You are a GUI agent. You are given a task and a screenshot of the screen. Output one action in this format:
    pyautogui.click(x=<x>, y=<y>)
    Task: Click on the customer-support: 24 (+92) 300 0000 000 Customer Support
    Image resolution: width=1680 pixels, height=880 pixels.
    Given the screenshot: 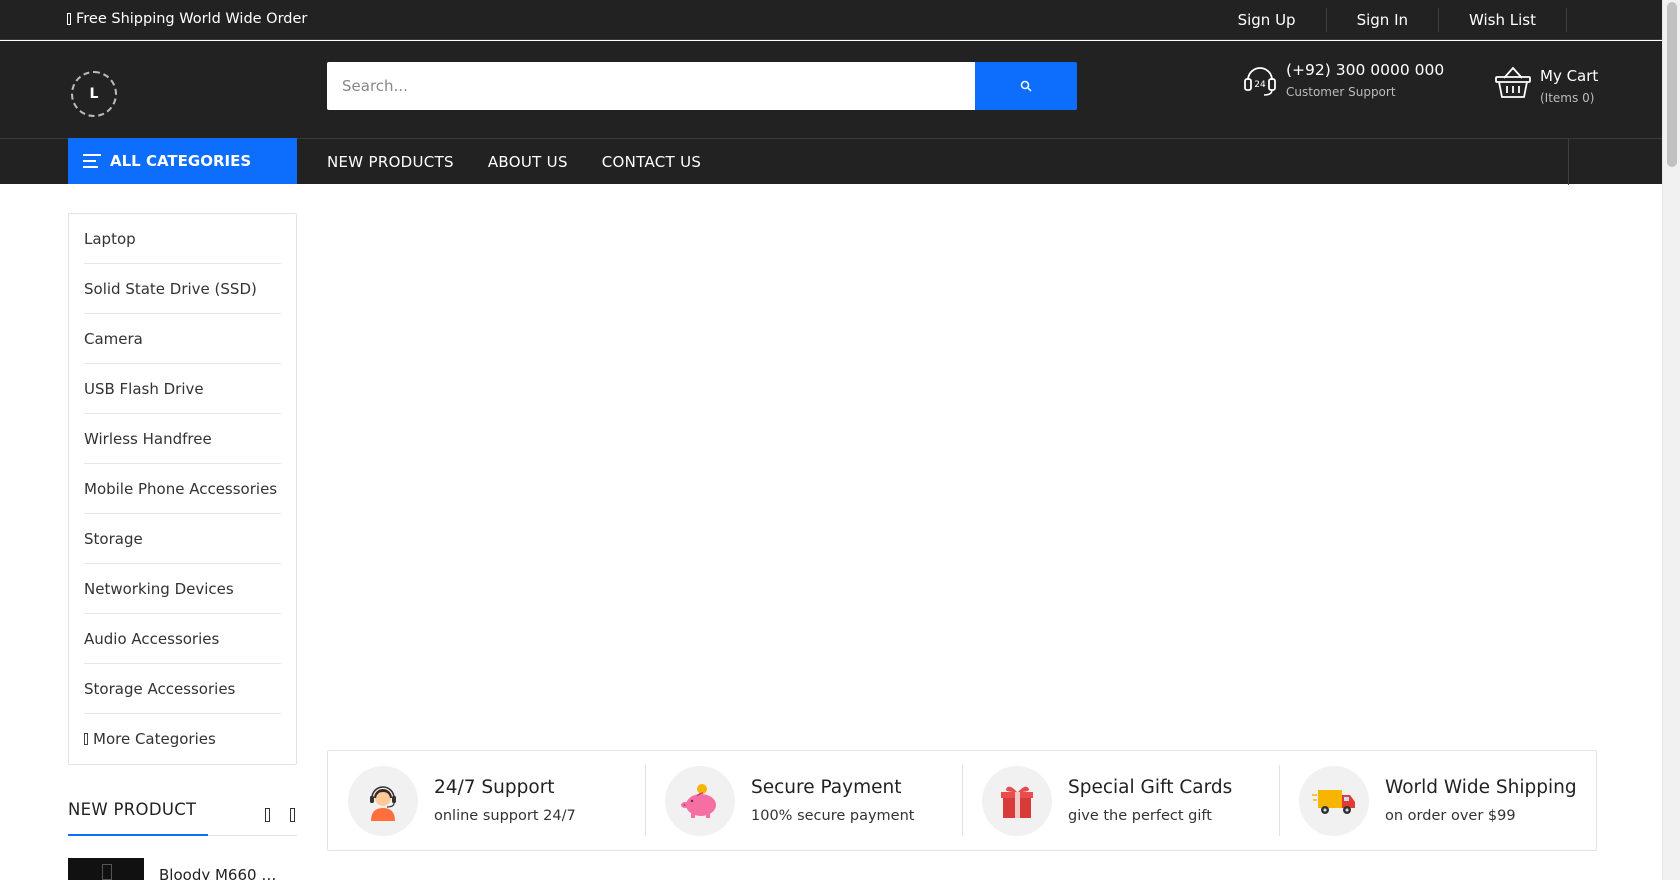 What is the action you would take?
    pyautogui.click(x=1343, y=80)
    